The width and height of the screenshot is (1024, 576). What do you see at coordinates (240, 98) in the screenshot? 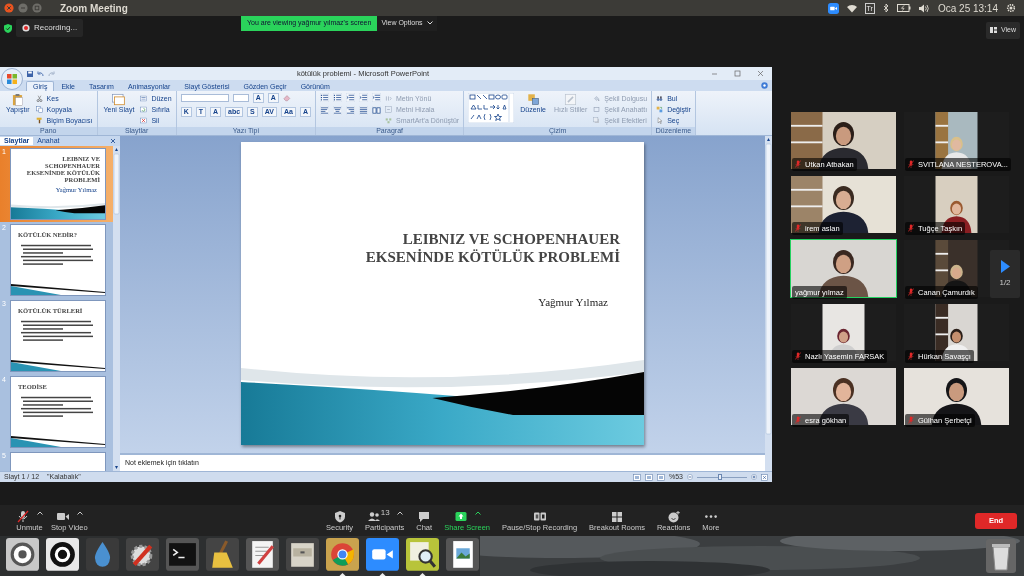
I see `font-size-field` at bounding box center [240, 98].